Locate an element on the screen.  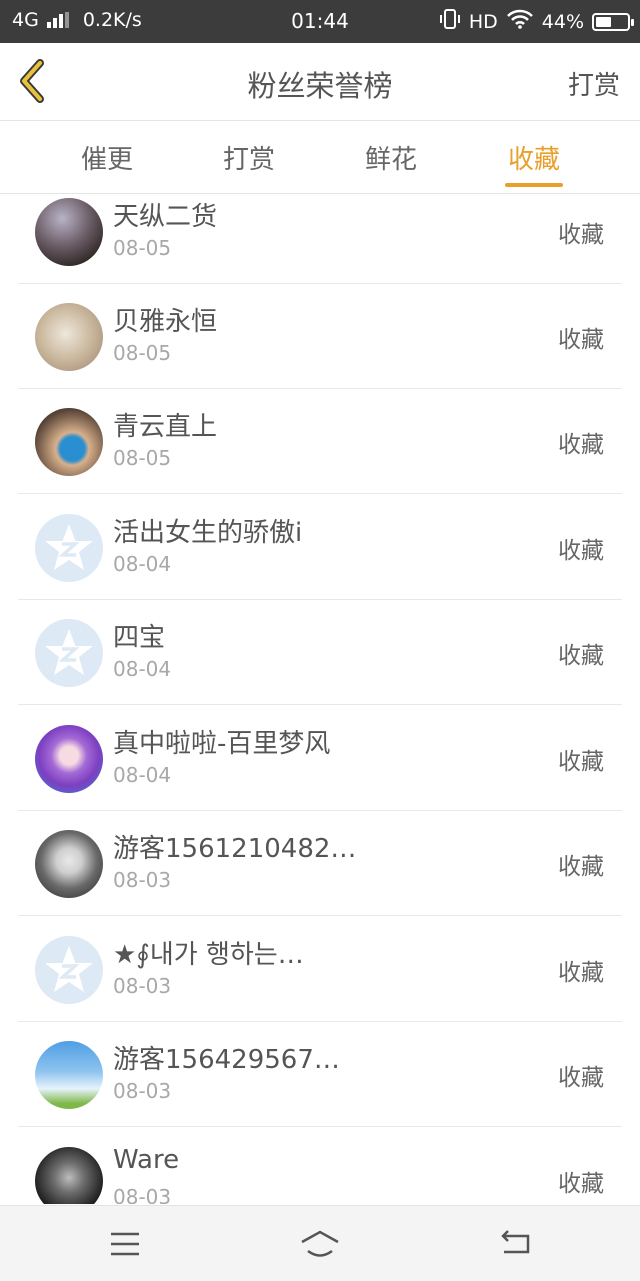
list-item: 天纵二货 08-05 收藏 is located at coordinates (320, 239).